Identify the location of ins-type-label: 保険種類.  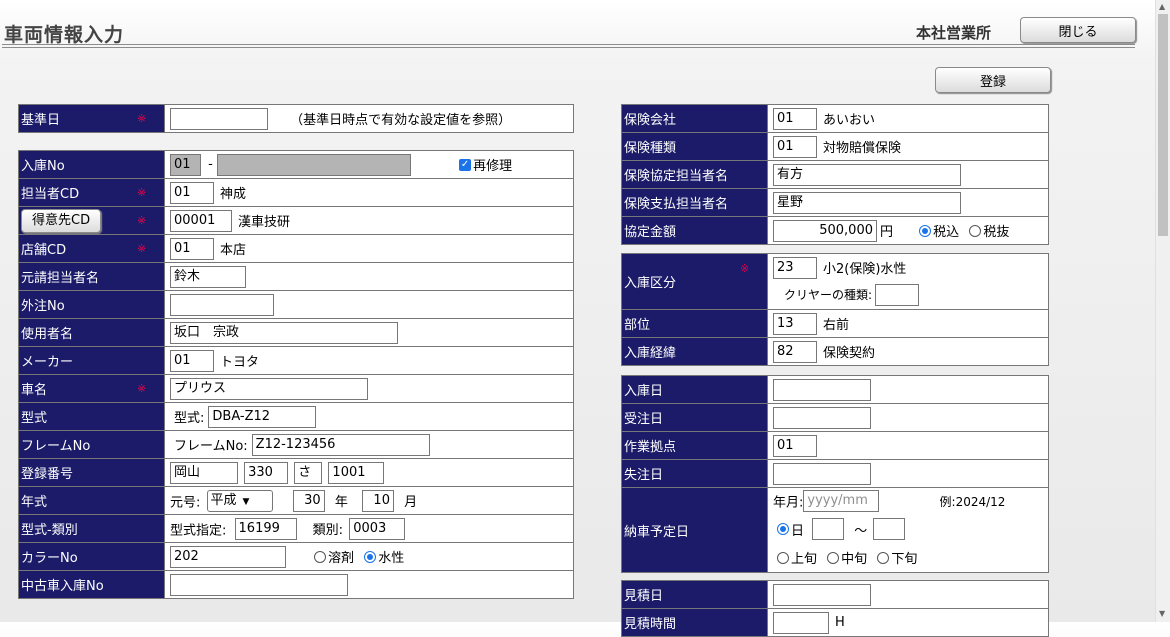
(694, 146).